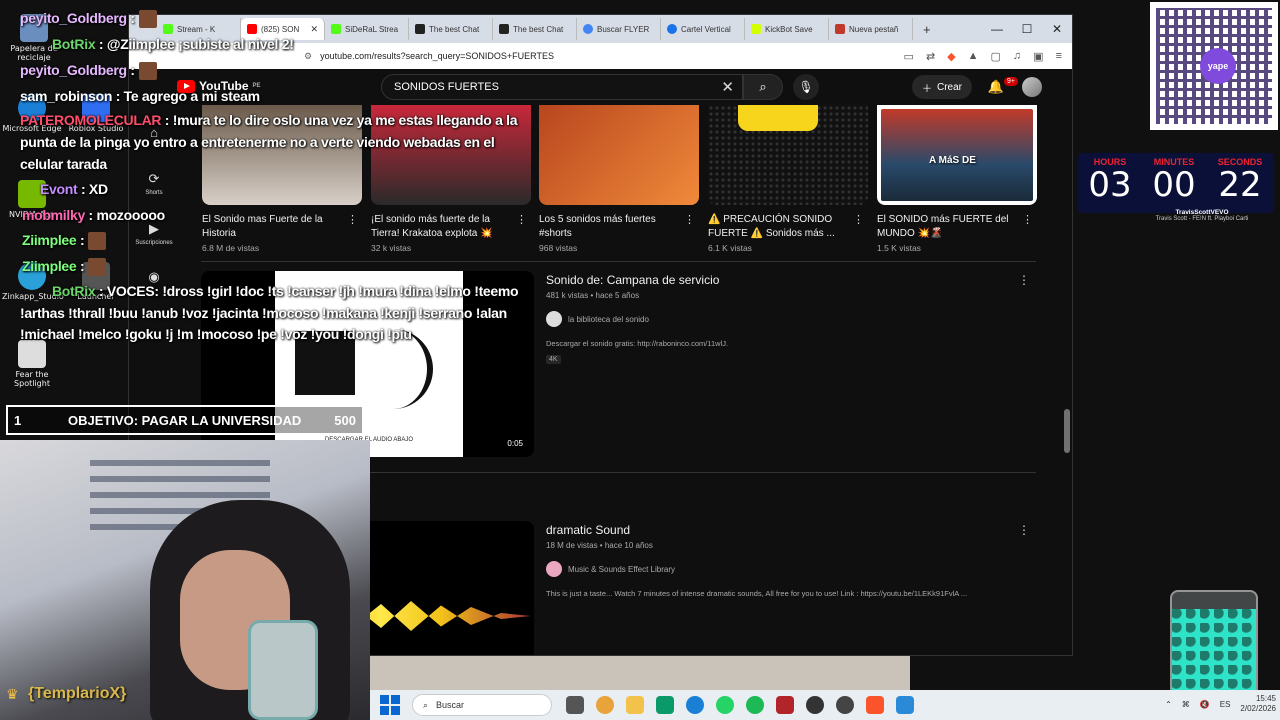  What do you see at coordinates (96, 281) in the screenshot?
I see `launcher-icon: Launcher` at bounding box center [96, 281].